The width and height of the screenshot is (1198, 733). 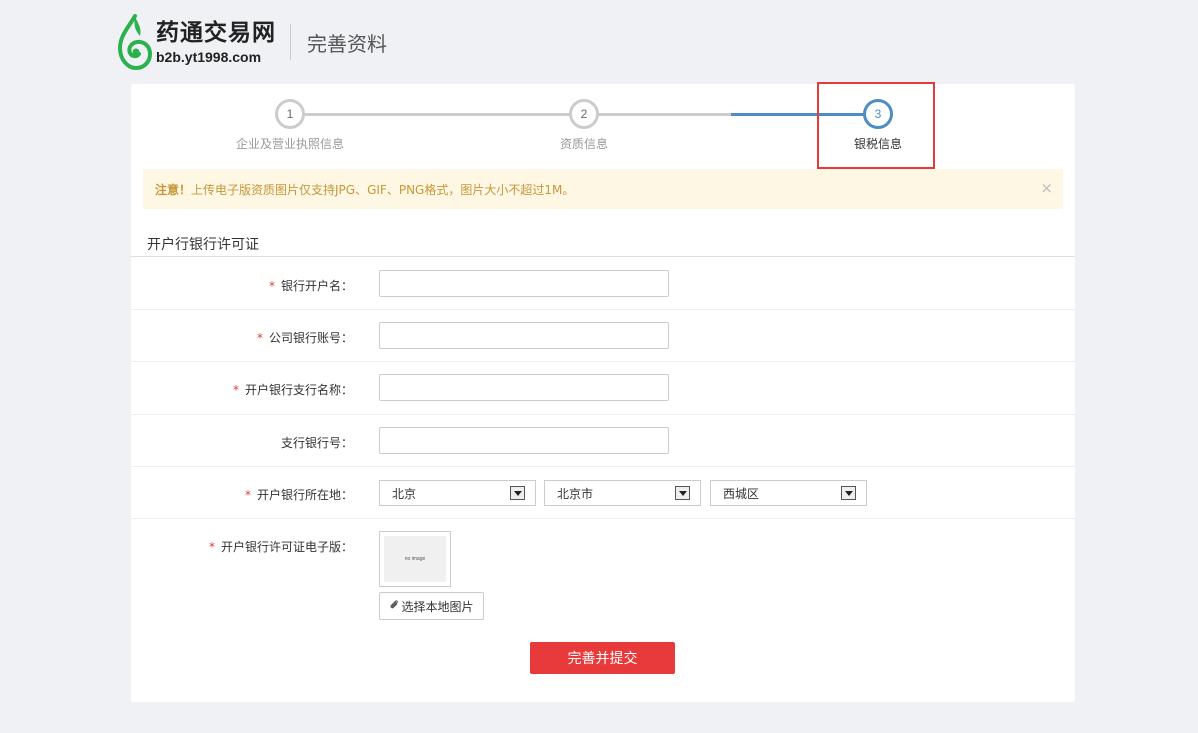 What do you see at coordinates (290, 42) in the screenshot?
I see `header-divider` at bounding box center [290, 42].